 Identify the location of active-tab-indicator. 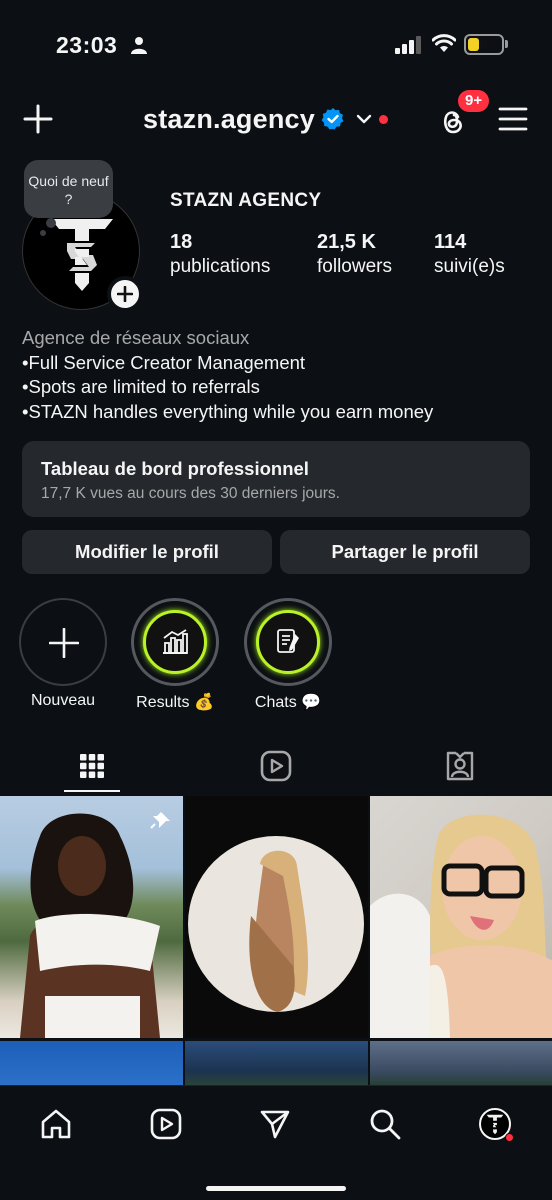
(92, 791).